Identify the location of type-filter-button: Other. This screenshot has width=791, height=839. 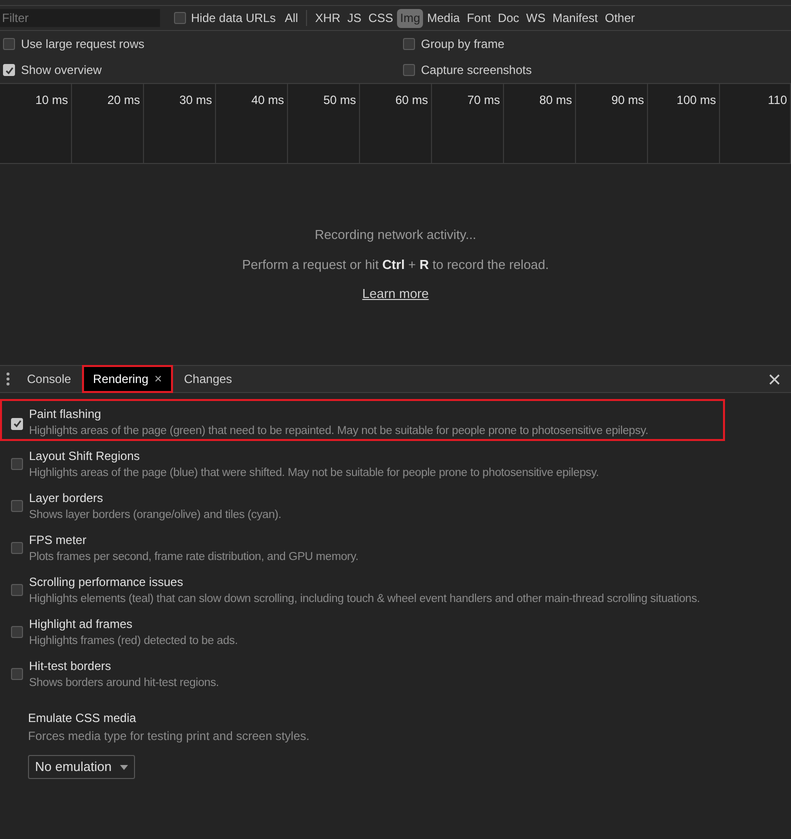
(620, 18).